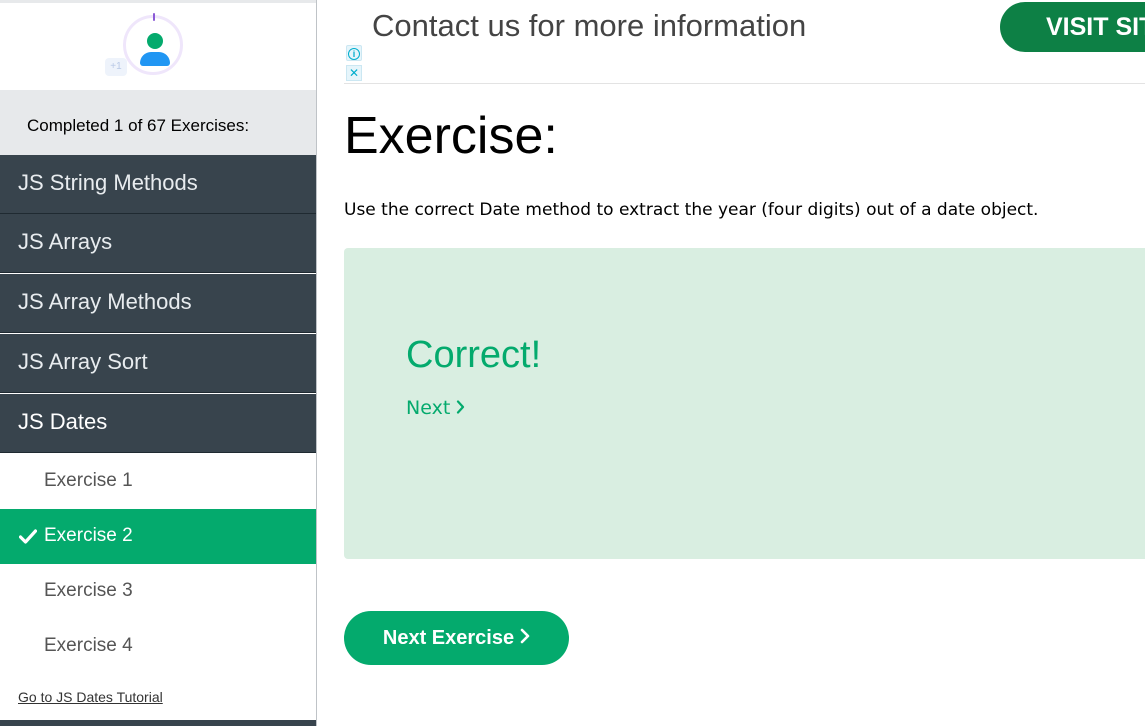 The width and height of the screenshot is (1145, 726). Describe the element at coordinates (354, 73) in the screenshot. I see `close-icon: ✕` at that location.